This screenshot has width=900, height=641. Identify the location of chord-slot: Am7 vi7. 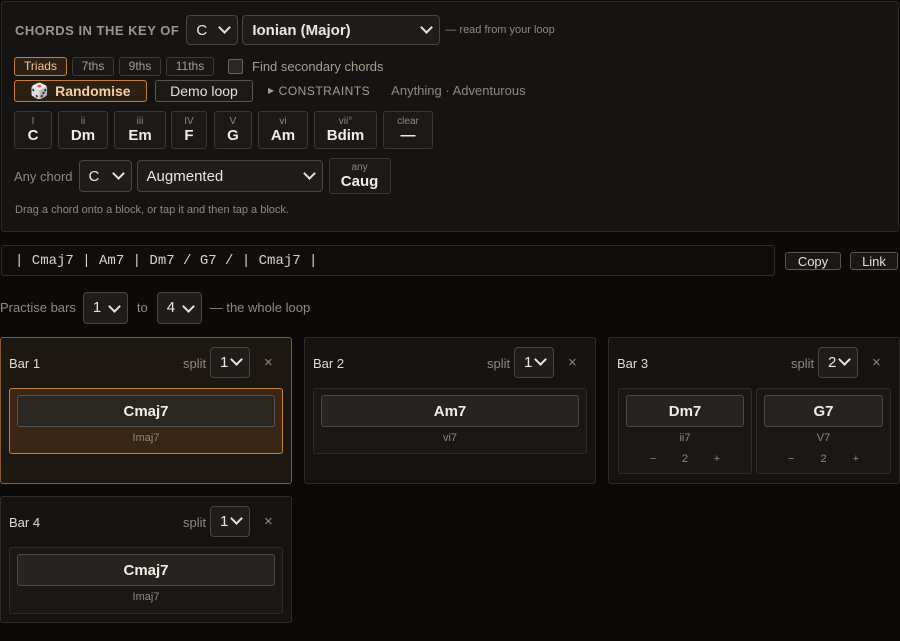
(450, 421).